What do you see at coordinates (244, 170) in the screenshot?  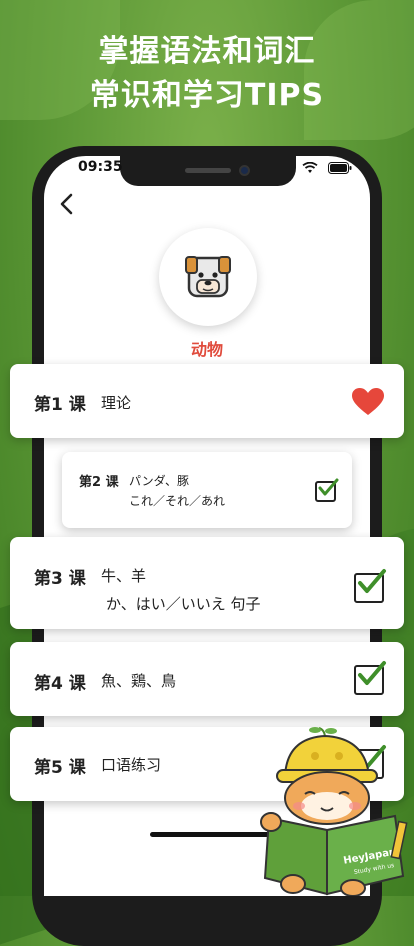 I see `camera-icon` at bounding box center [244, 170].